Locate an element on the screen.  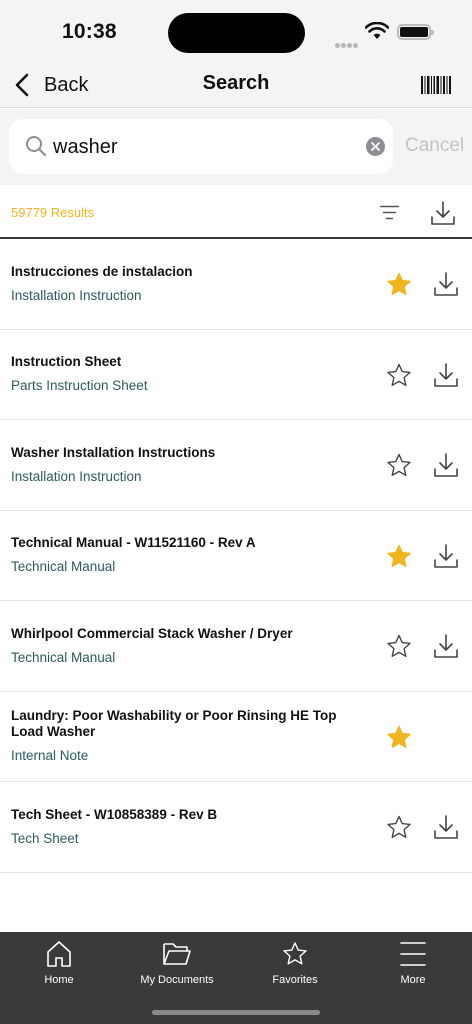
tab-favorites: Favorites is located at coordinates (295, 965).